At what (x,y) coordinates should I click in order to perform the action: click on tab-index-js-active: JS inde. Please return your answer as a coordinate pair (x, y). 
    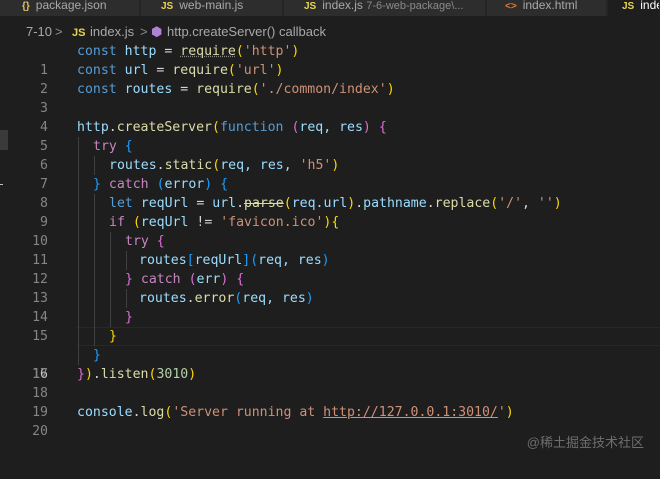
    Looking at the image, I should click on (634, 8).